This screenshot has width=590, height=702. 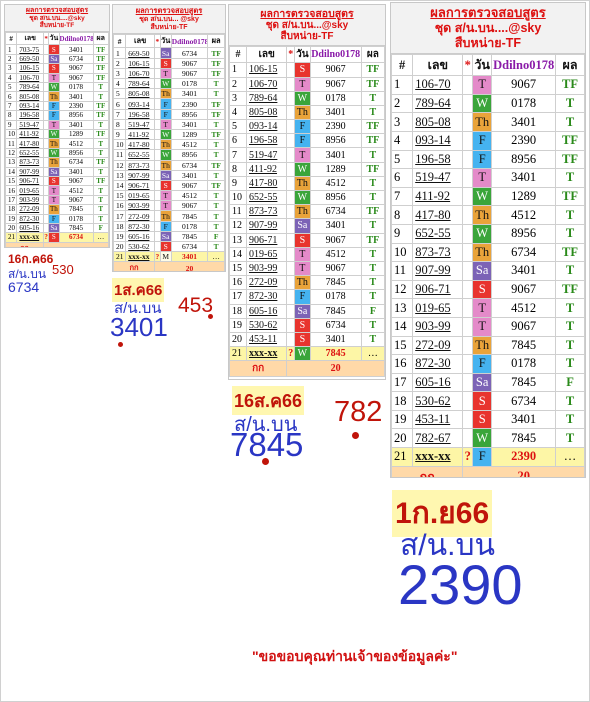 What do you see at coordinates (140, 145) in the screenshot?
I see `number-pair: 417-80` at bounding box center [140, 145].